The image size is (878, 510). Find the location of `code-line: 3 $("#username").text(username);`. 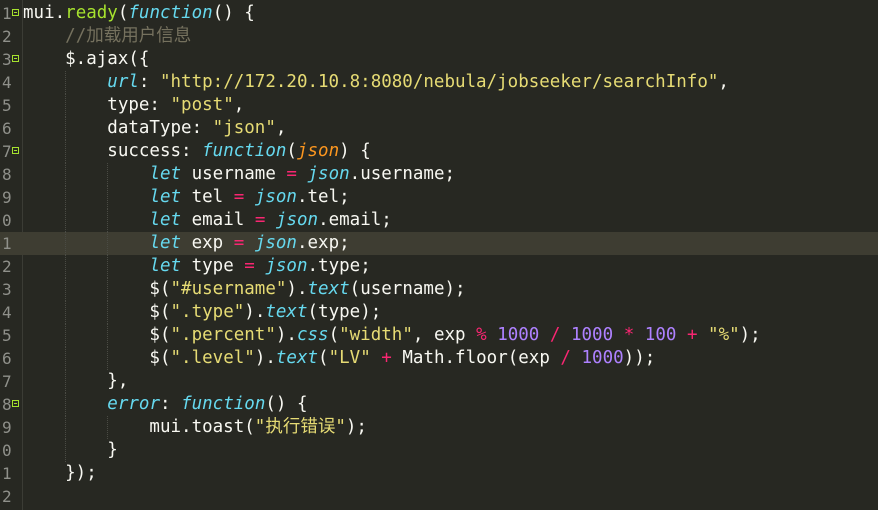

code-line: 3 $("#username").text(username); is located at coordinates (439, 289).